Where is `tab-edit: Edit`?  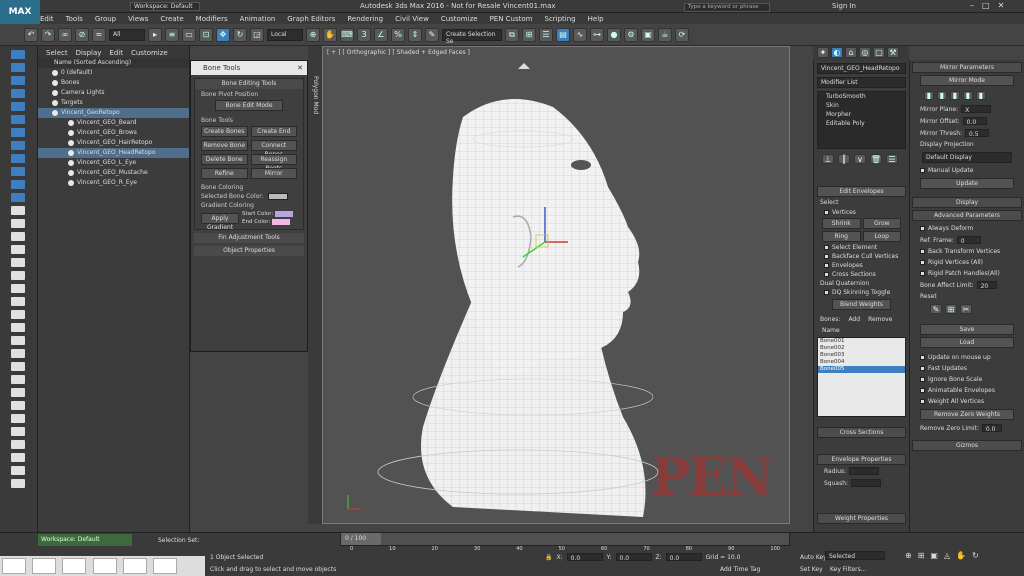 tab-edit: Edit is located at coordinates (116, 53).